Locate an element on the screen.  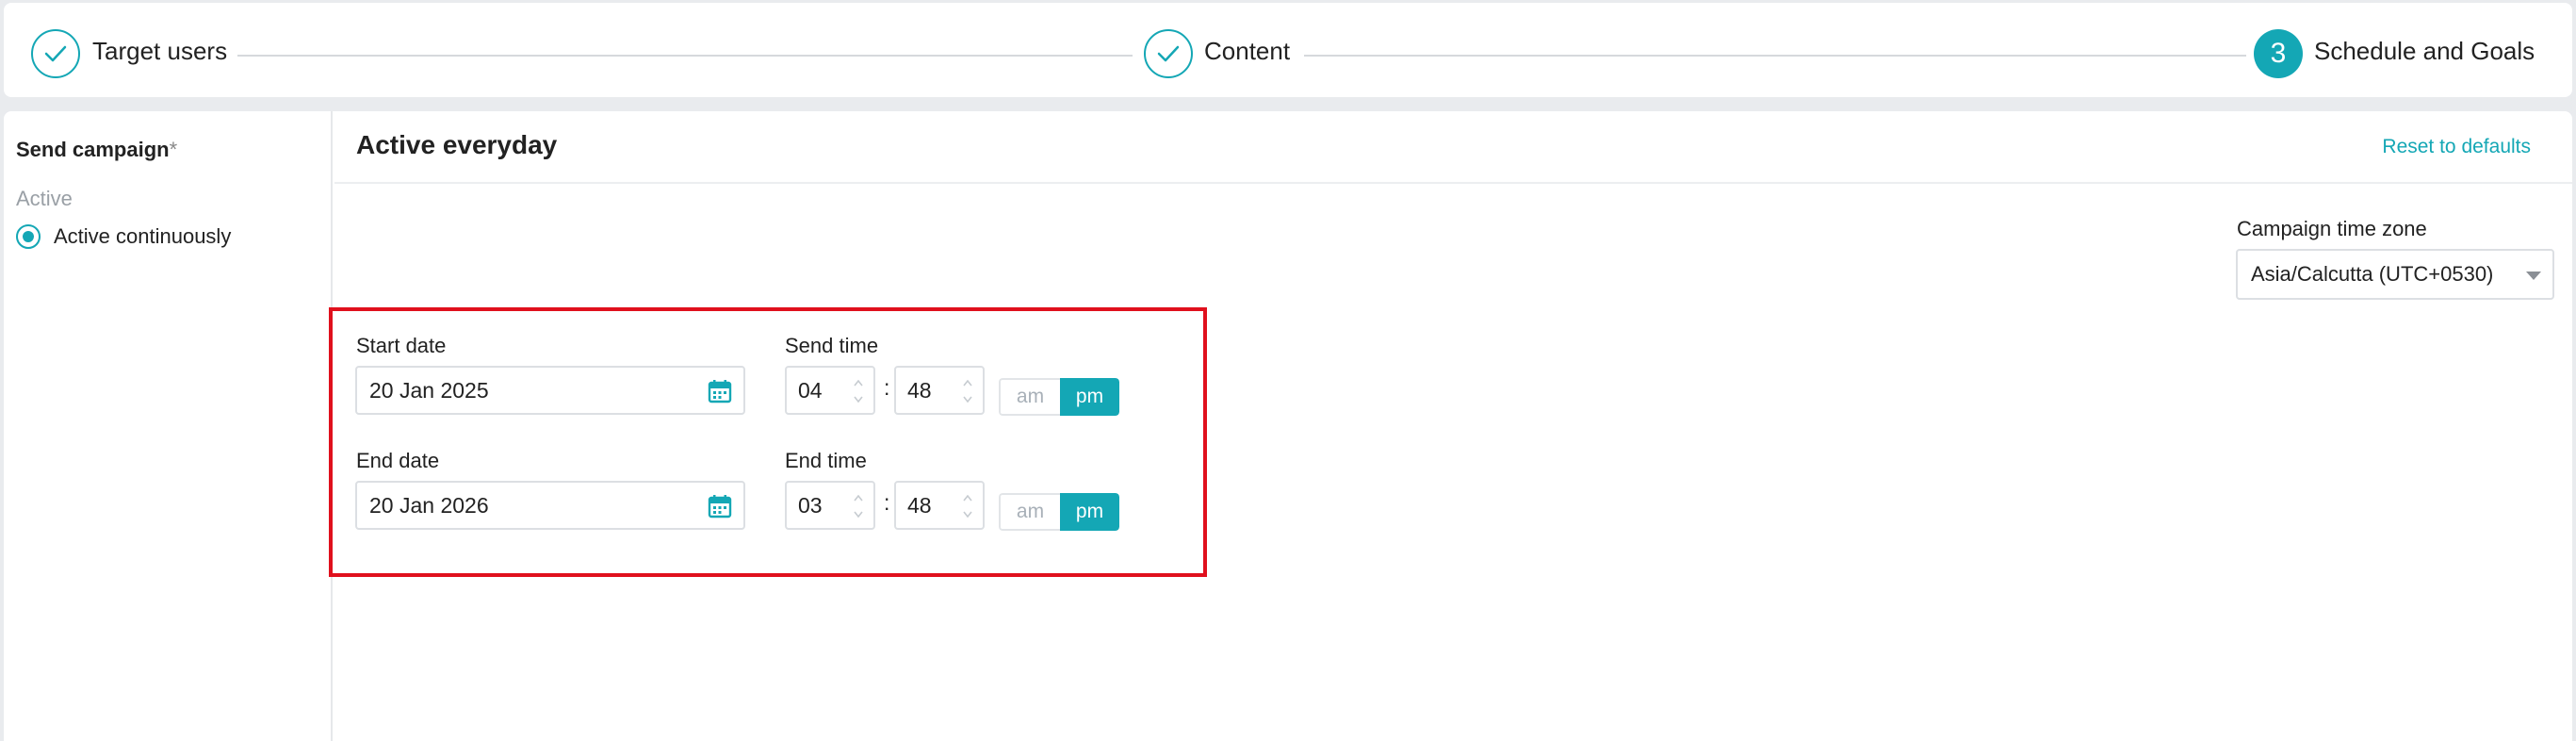
divider is located at coordinates (1453, 183).